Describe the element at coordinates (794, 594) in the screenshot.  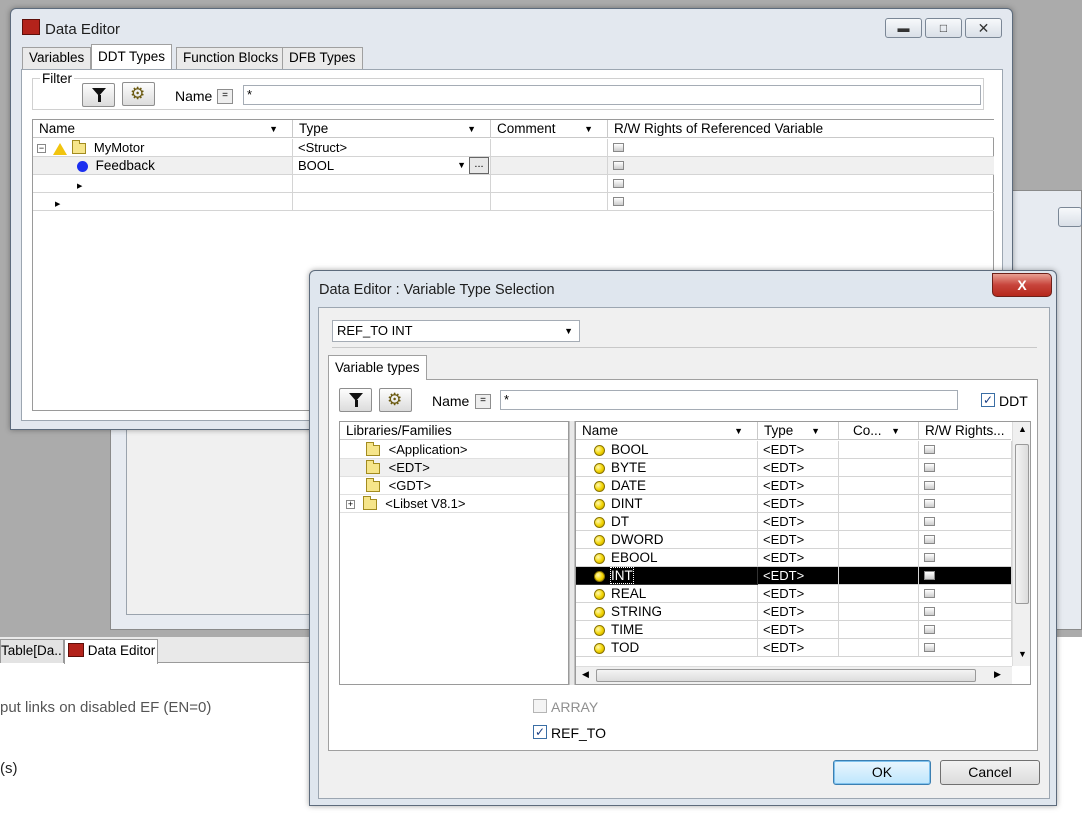
I see `type-row: REAL <EDT>` at that location.